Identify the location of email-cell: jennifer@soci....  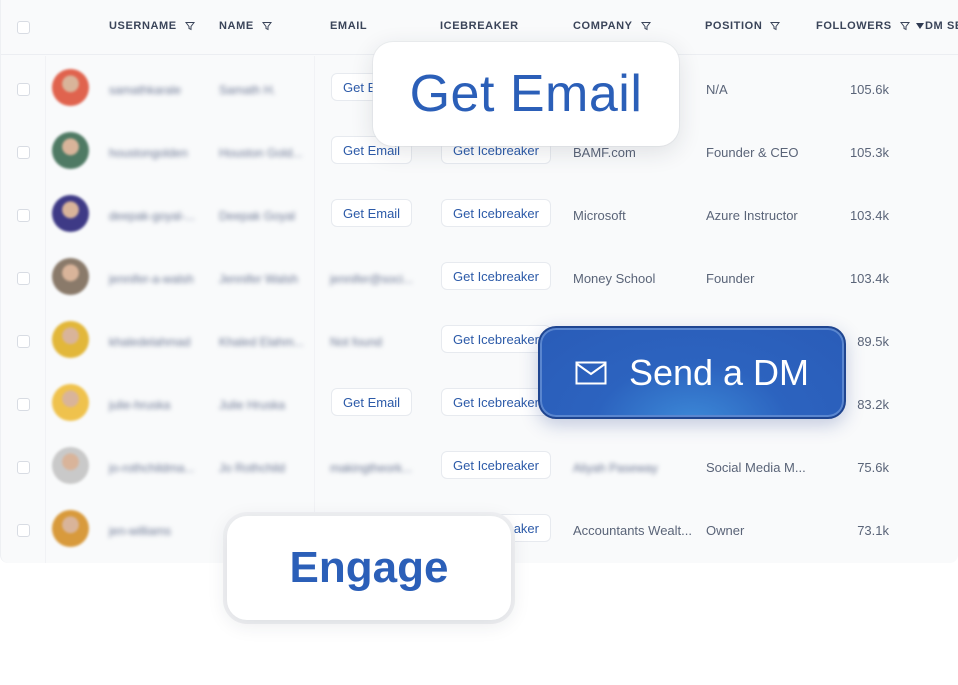
(371, 279).